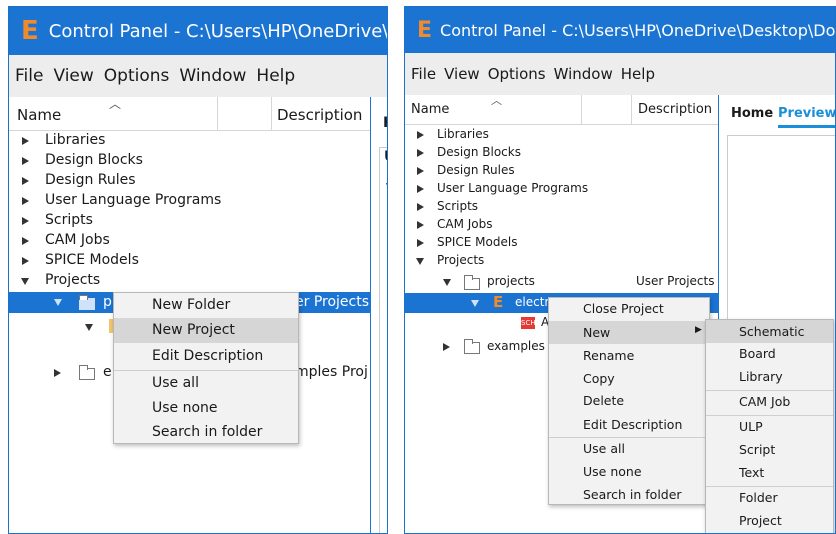 This screenshot has width=836, height=534. I want to click on submenu-arrow-icon: ▶, so click(698, 330).